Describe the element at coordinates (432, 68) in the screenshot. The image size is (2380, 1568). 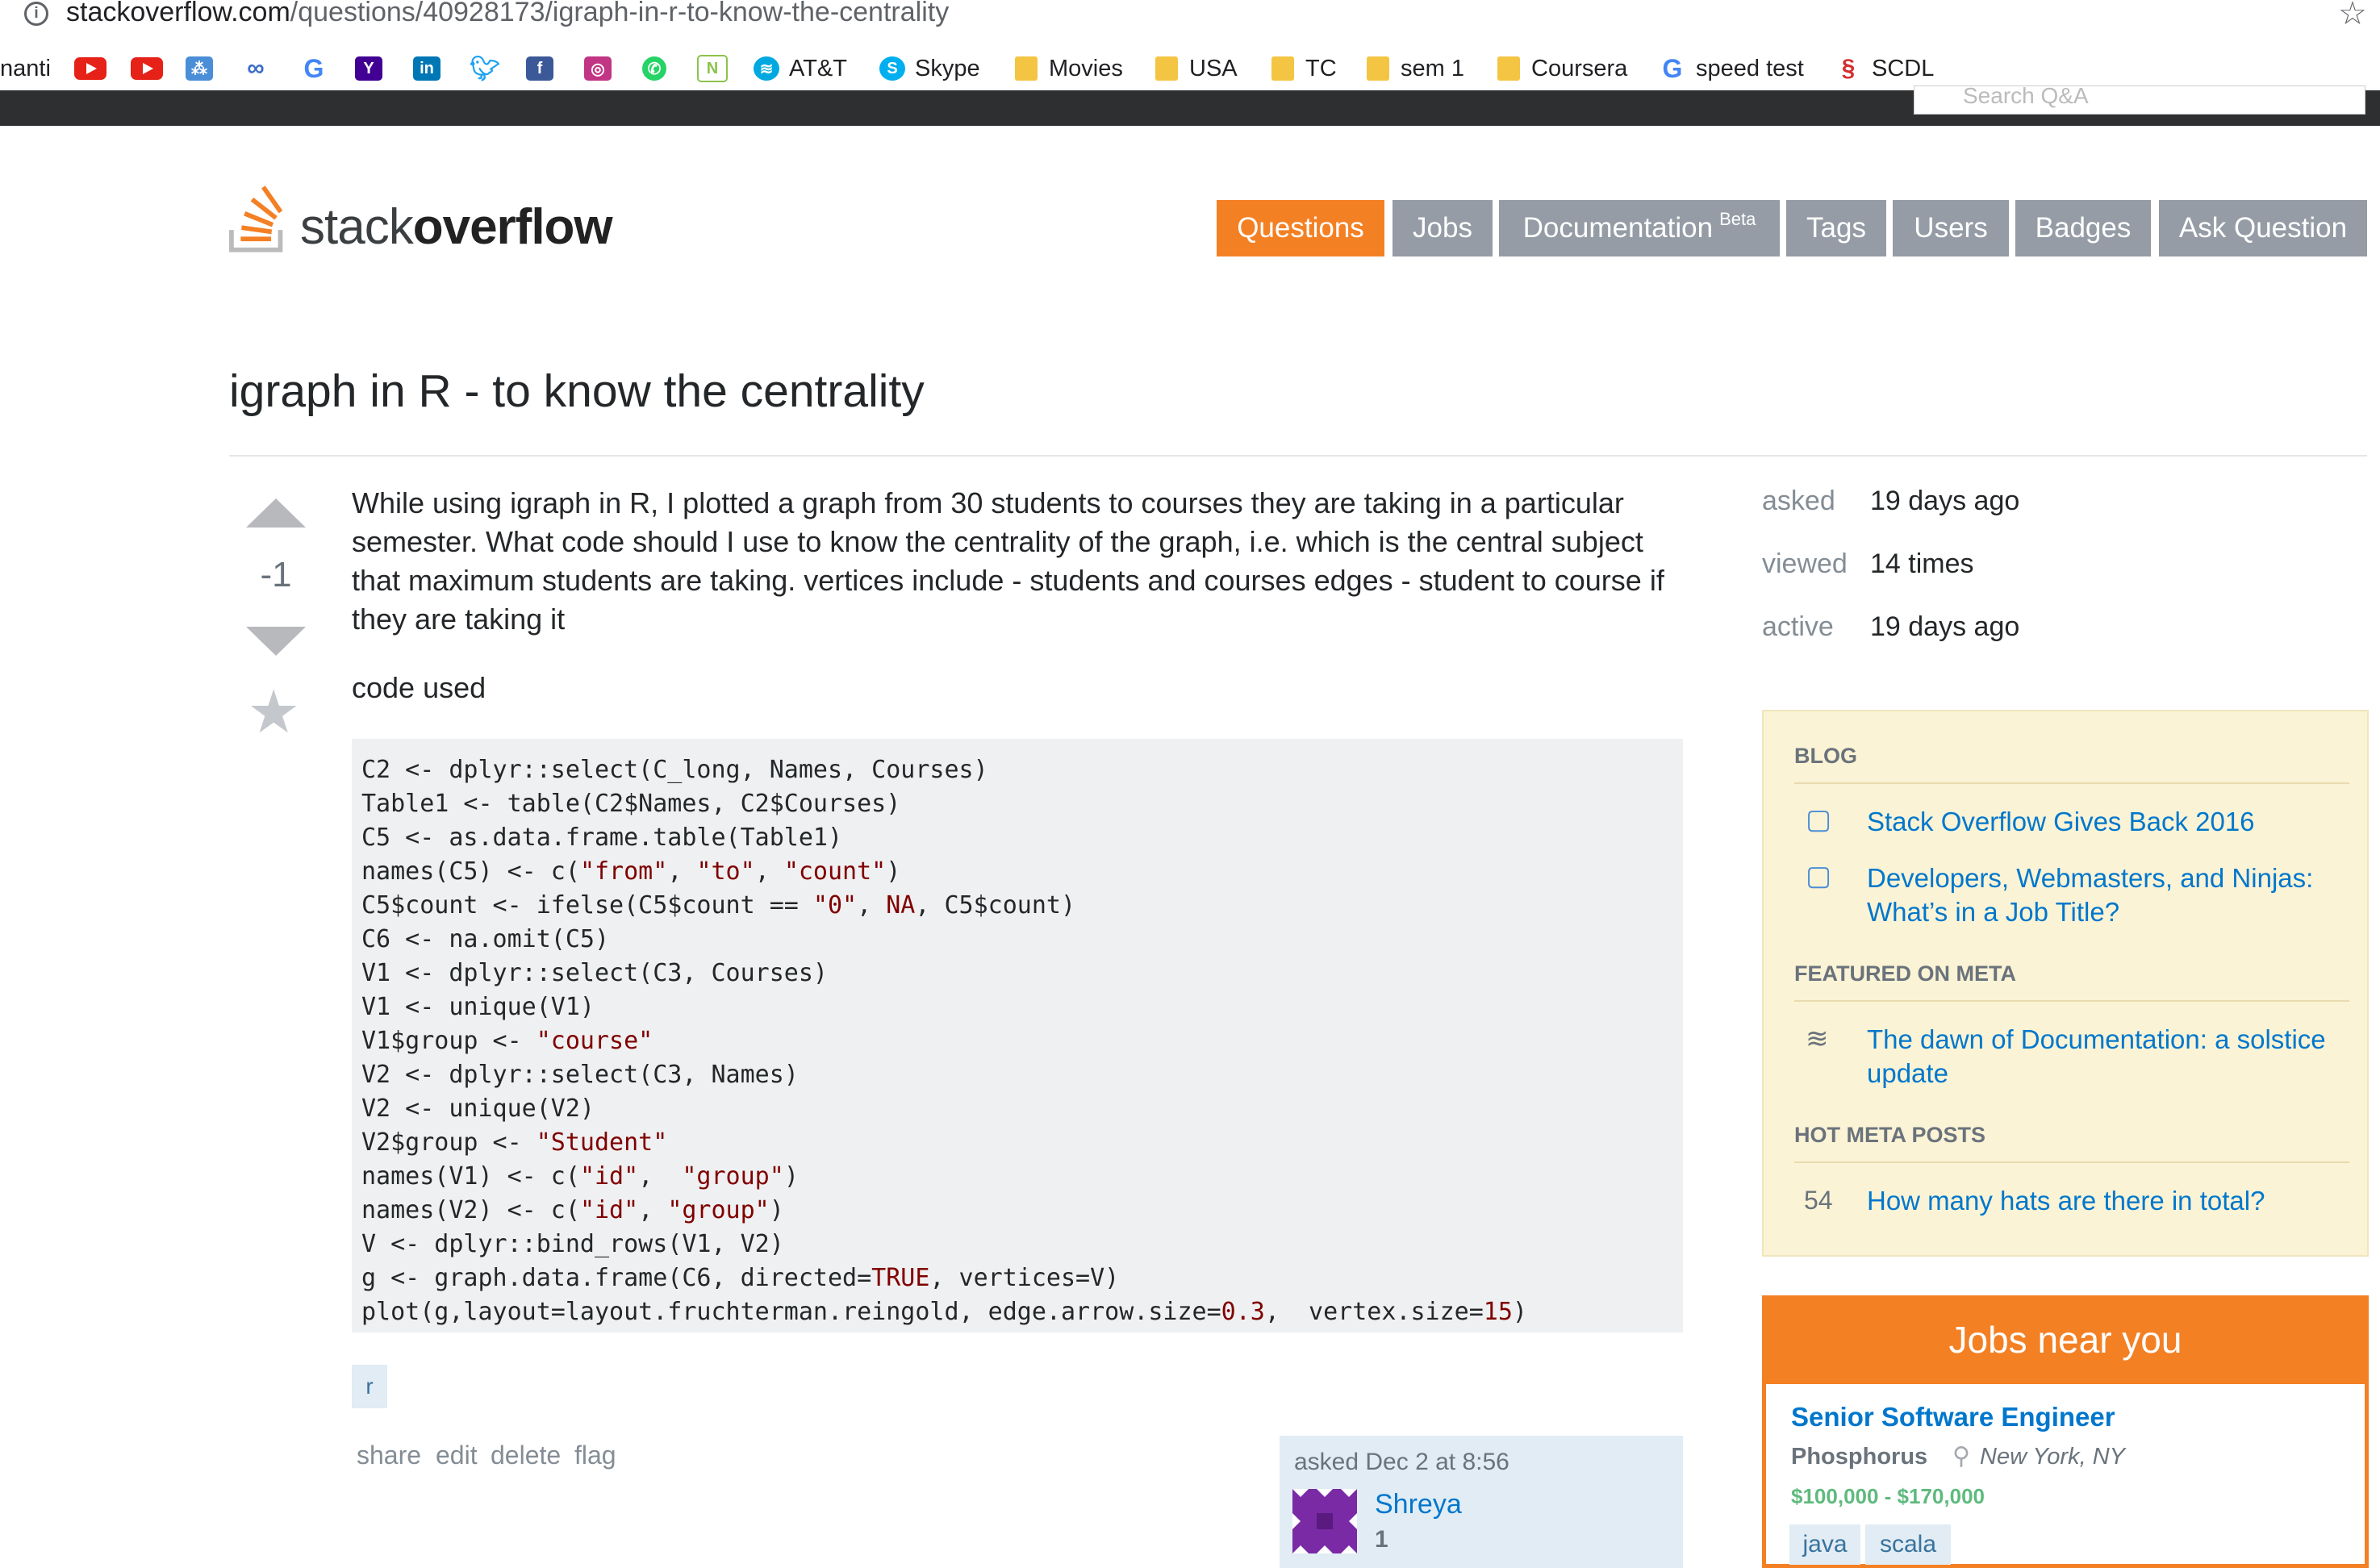
I see `linkedin-icon: in` at that location.